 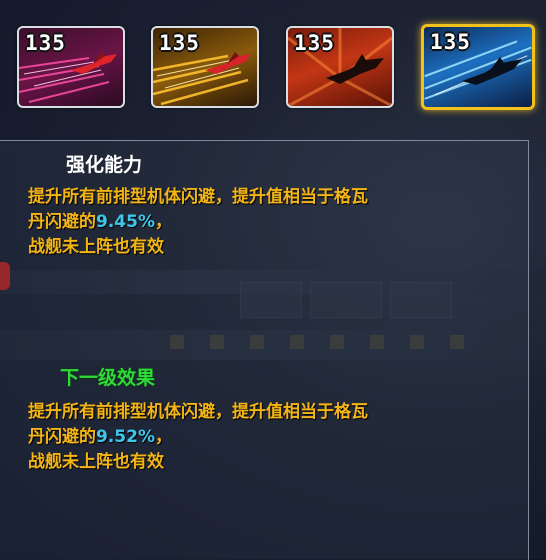 I want to click on next-level-title: 下一级效果, so click(x=108, y=378).